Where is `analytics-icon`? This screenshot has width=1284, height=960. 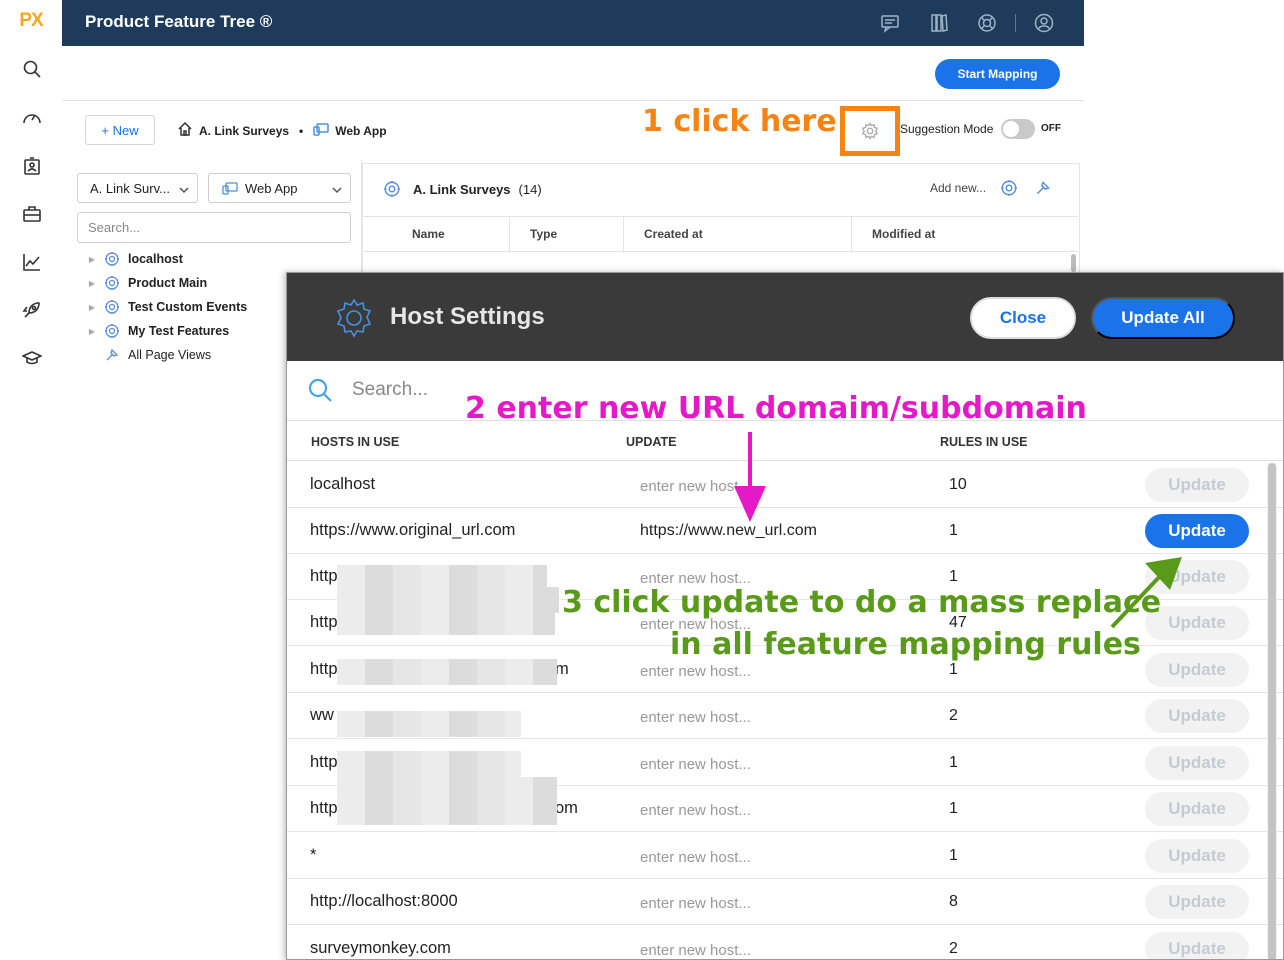
analytics-icon is located at coordinates (32, 262).